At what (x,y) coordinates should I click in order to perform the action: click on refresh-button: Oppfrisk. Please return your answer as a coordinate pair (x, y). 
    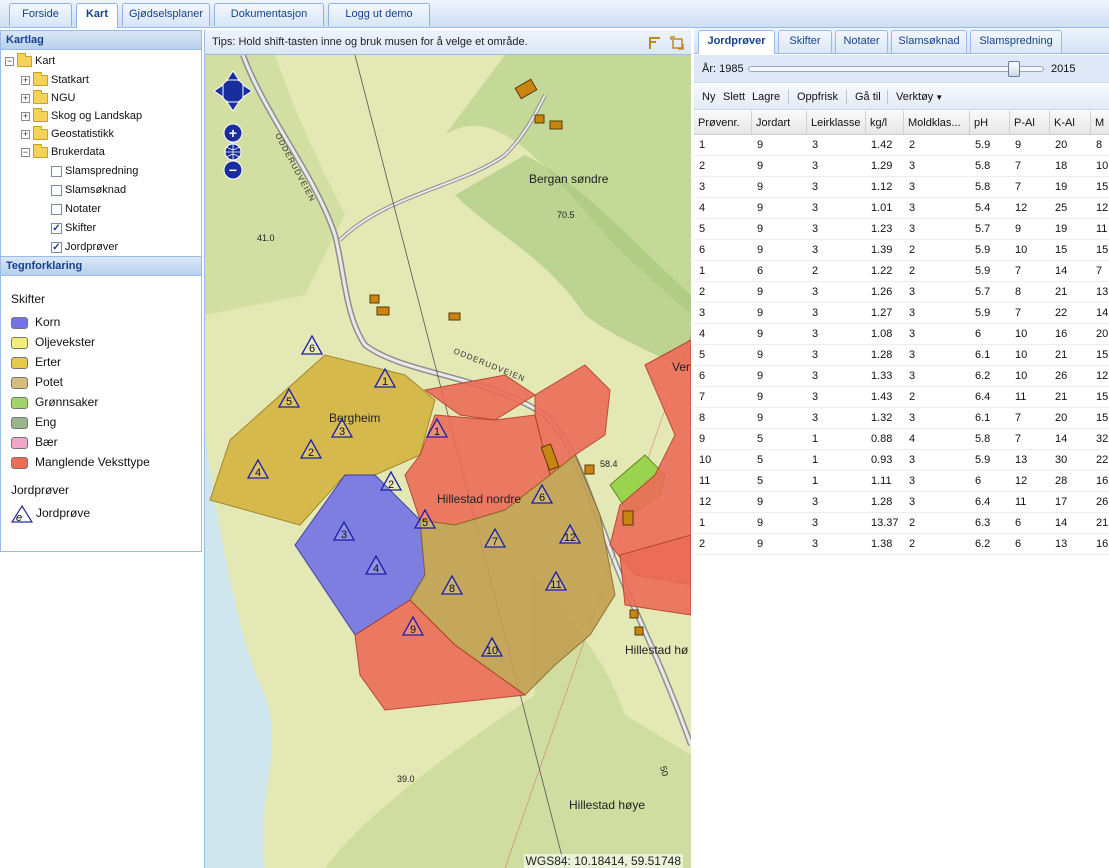
    Looking at the image, I should click on (817, 97).